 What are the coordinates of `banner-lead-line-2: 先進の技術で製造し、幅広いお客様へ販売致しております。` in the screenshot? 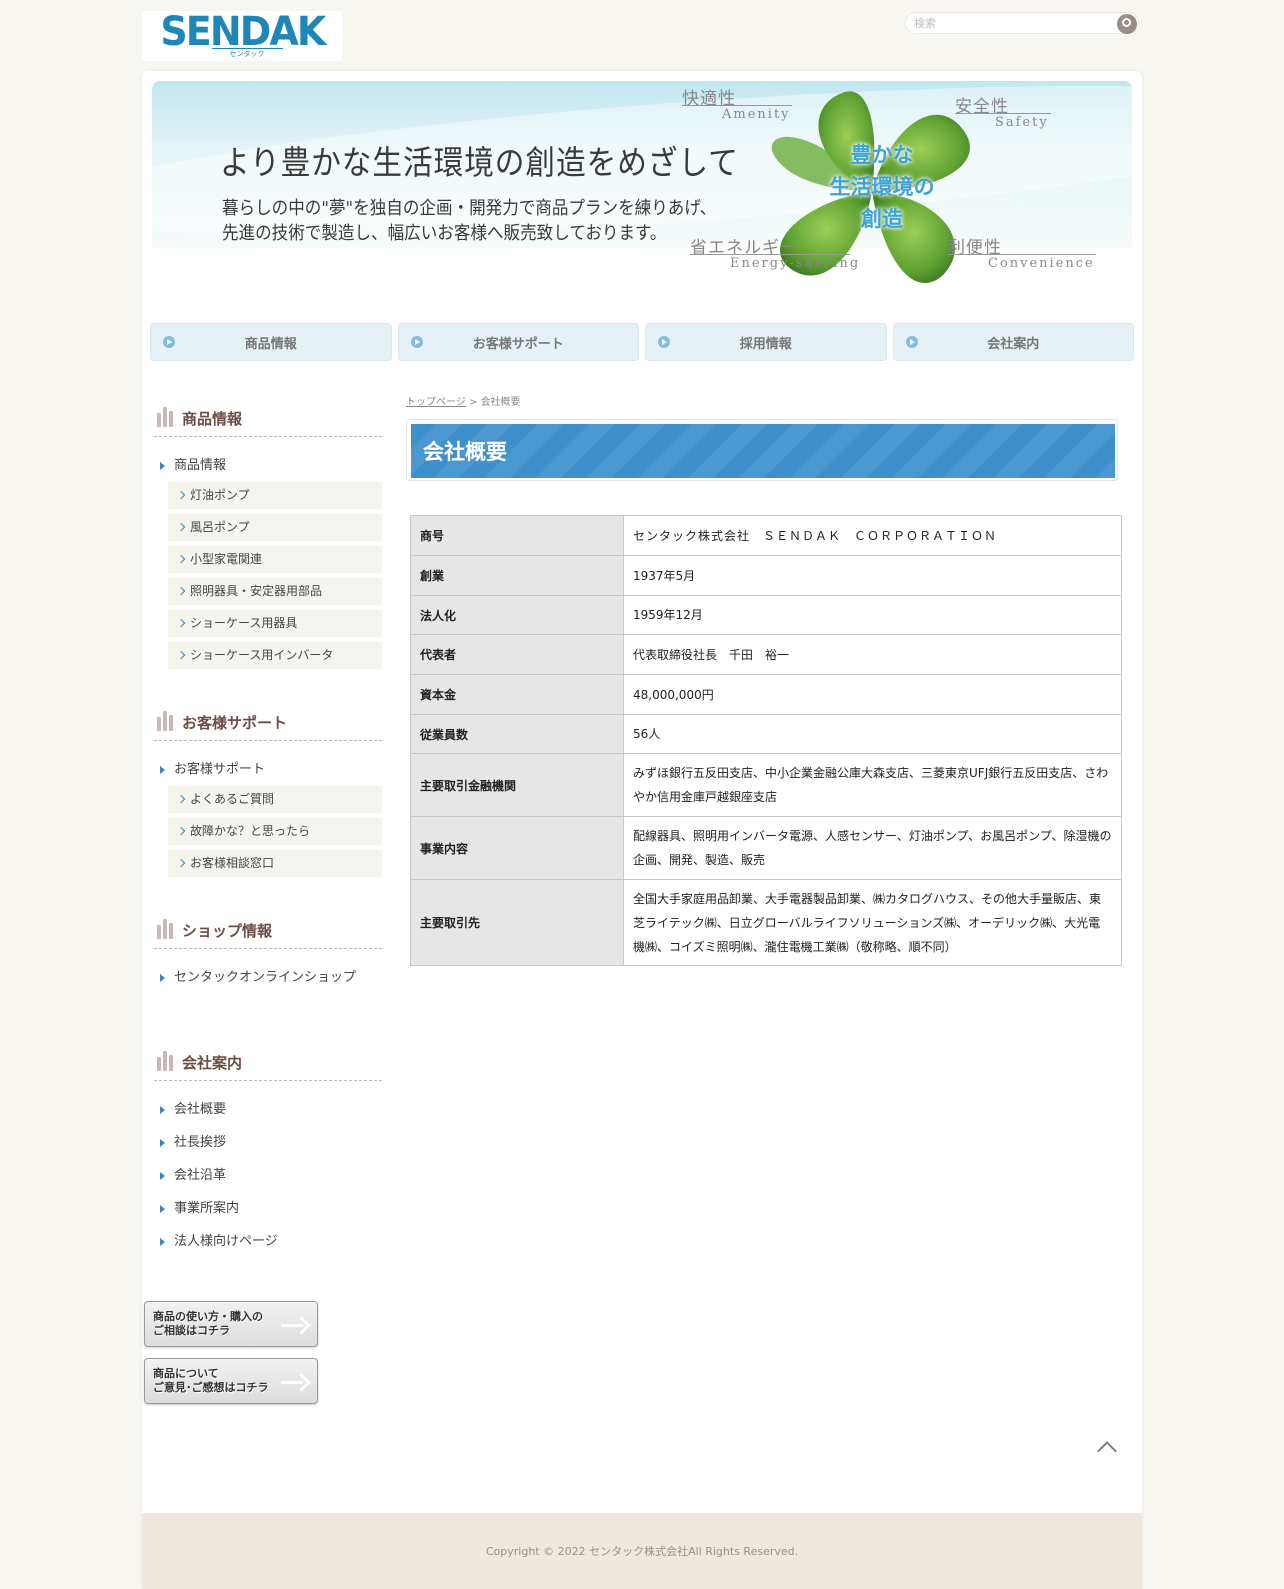 It's located at (444, 233).